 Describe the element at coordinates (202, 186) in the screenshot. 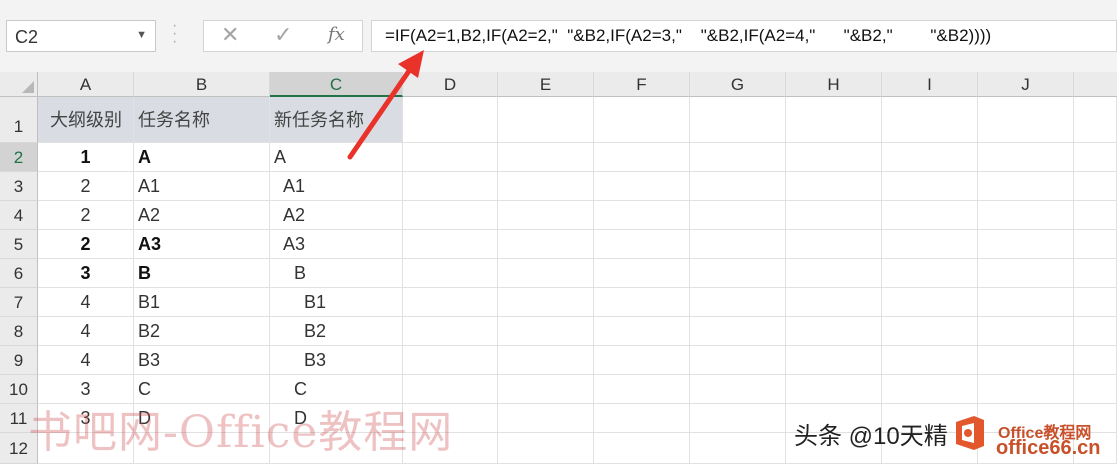

I see `cell-b3: A1` at that location.